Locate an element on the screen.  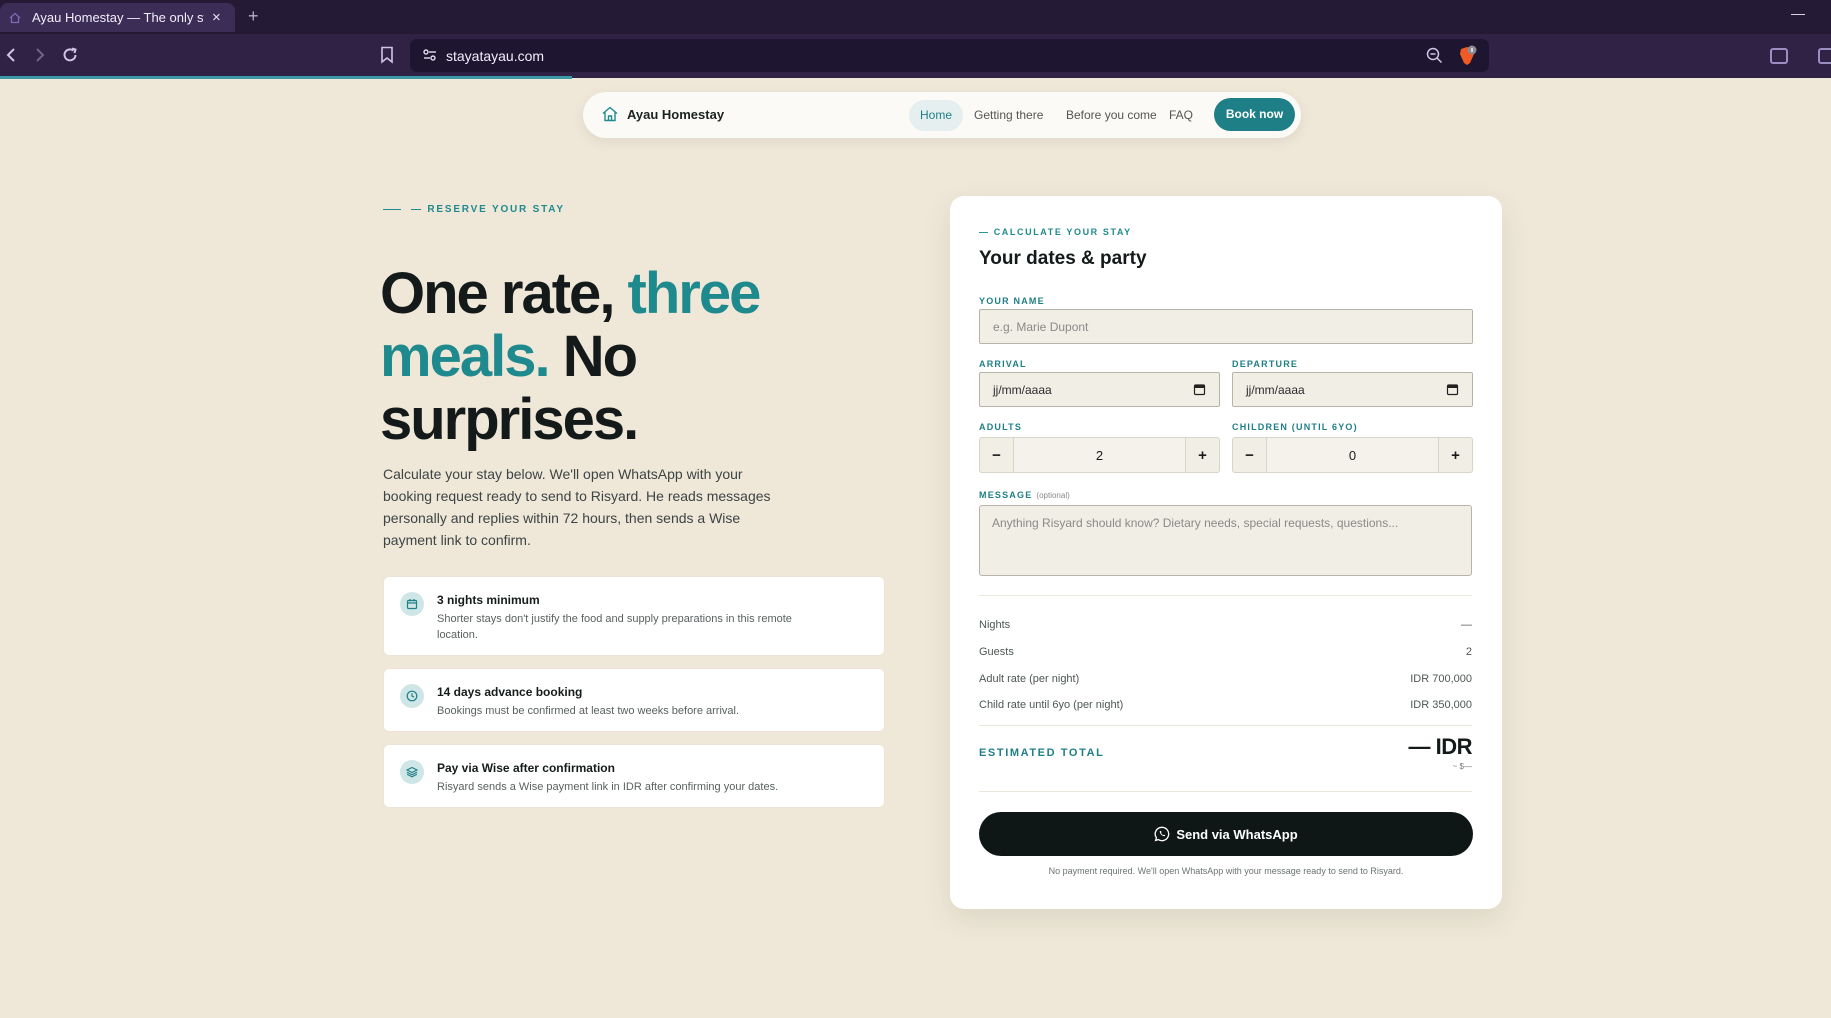
sidebar-toggle-icon is located at coordinates (1779, 56).